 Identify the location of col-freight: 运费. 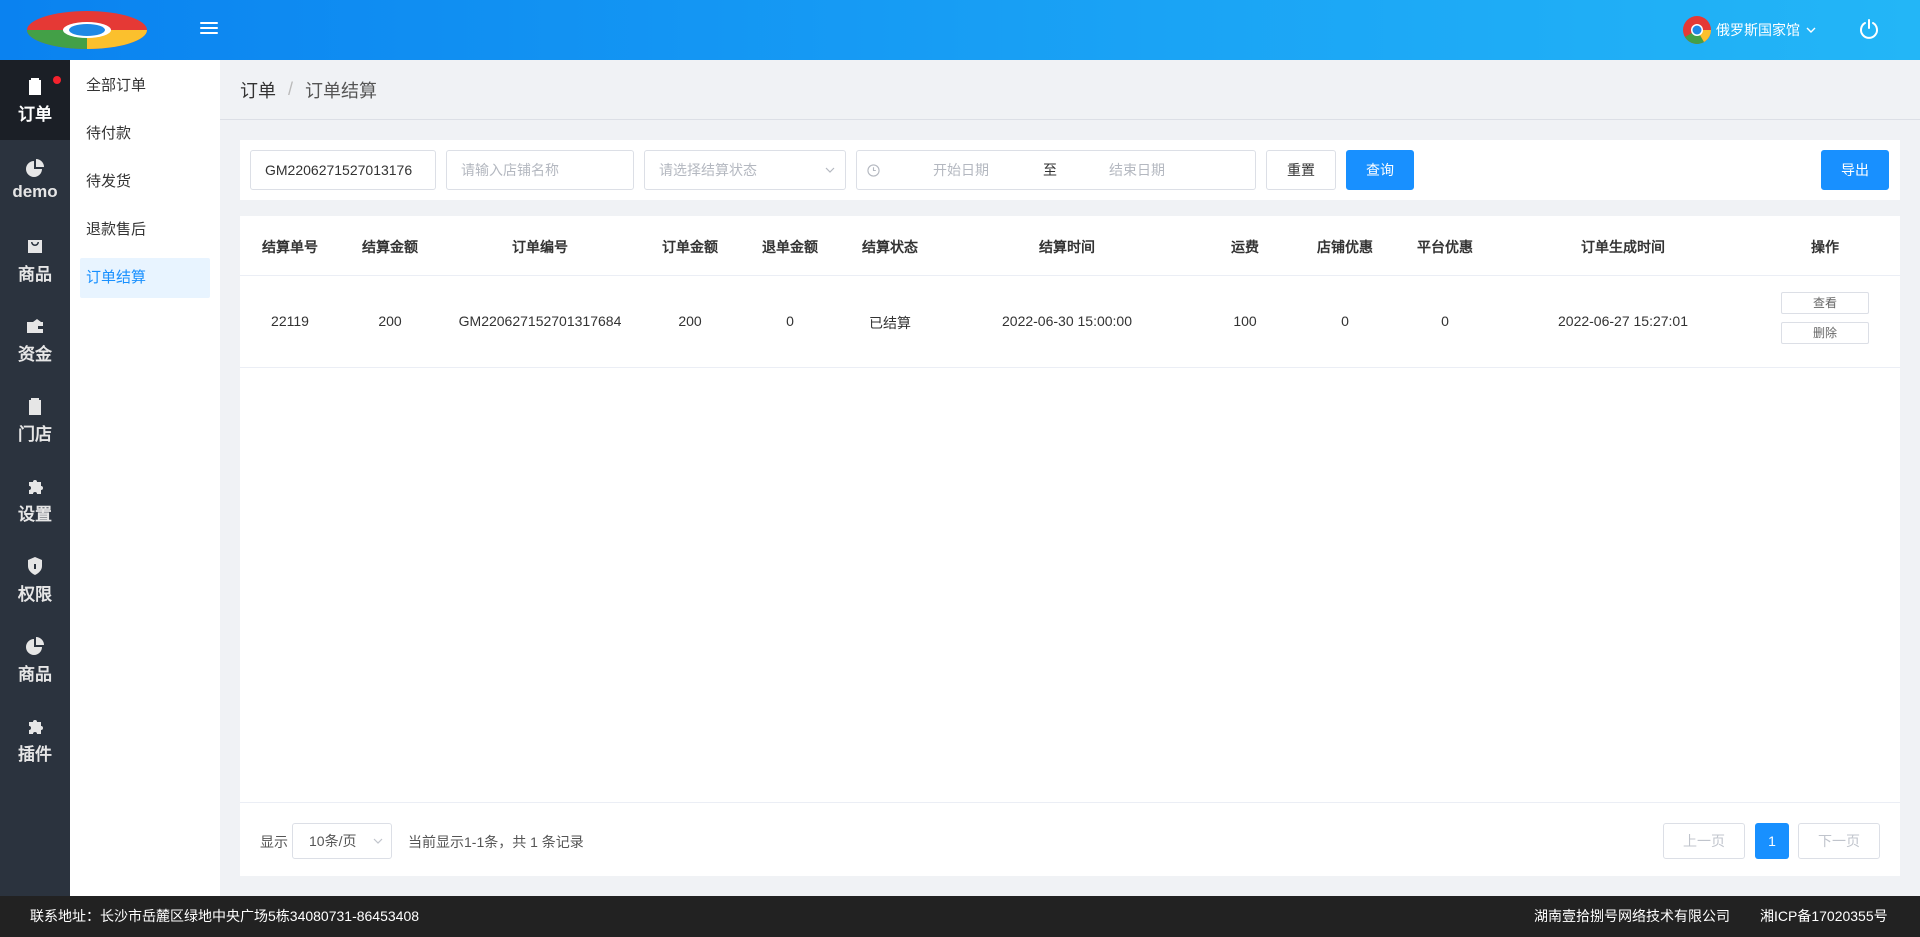
(1245, 247).